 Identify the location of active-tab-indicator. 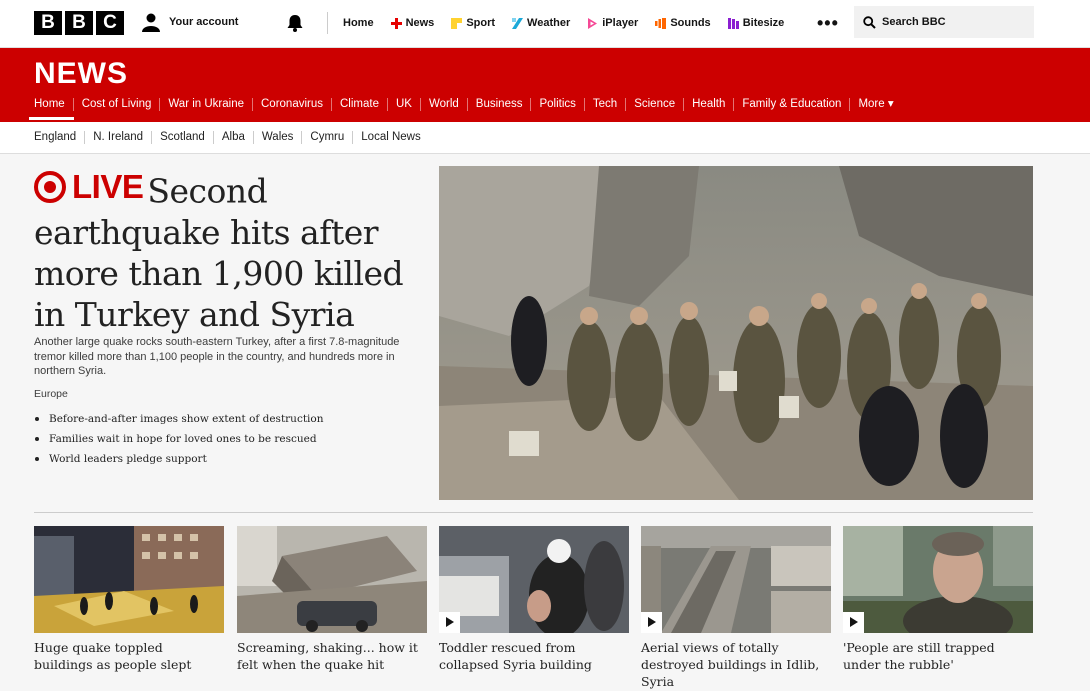
(51, 118).